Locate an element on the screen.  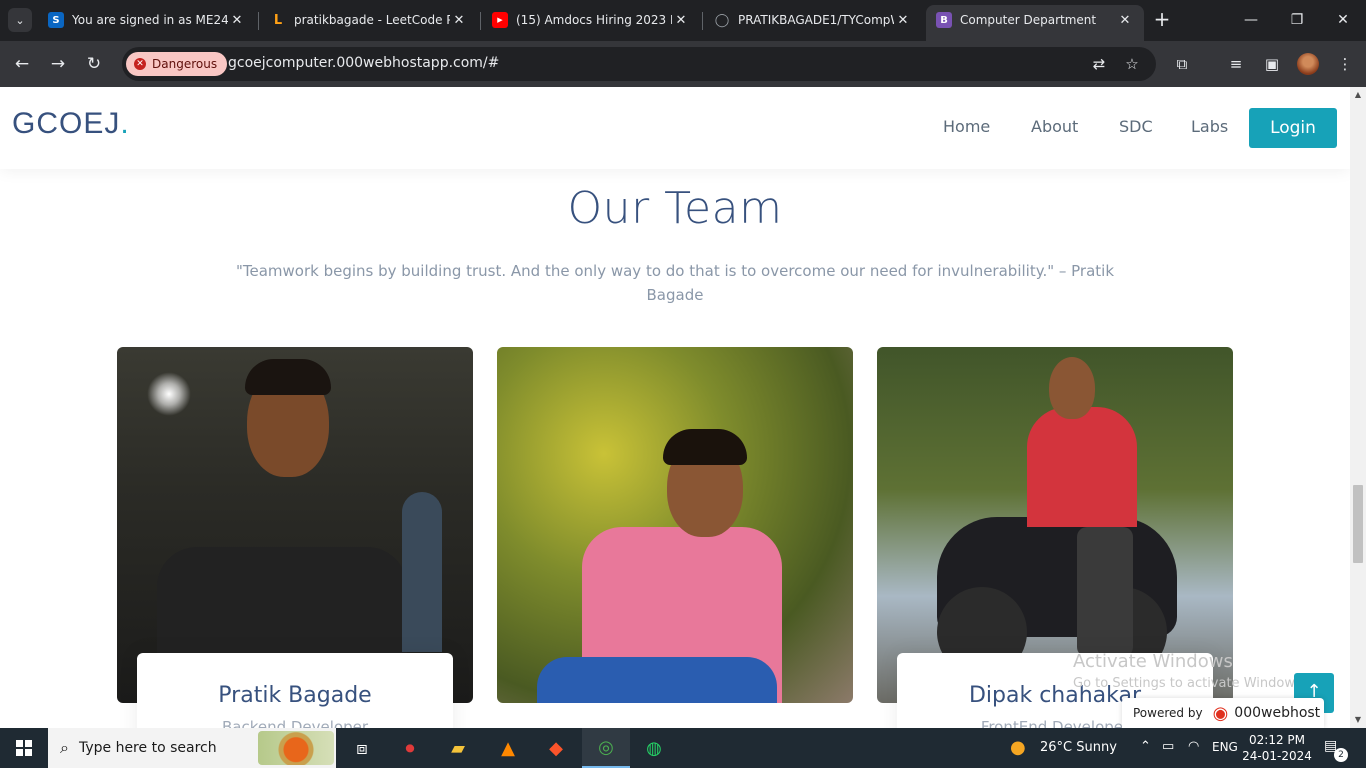
host-brand: 000webhost is located at coordinates (1277, 713).